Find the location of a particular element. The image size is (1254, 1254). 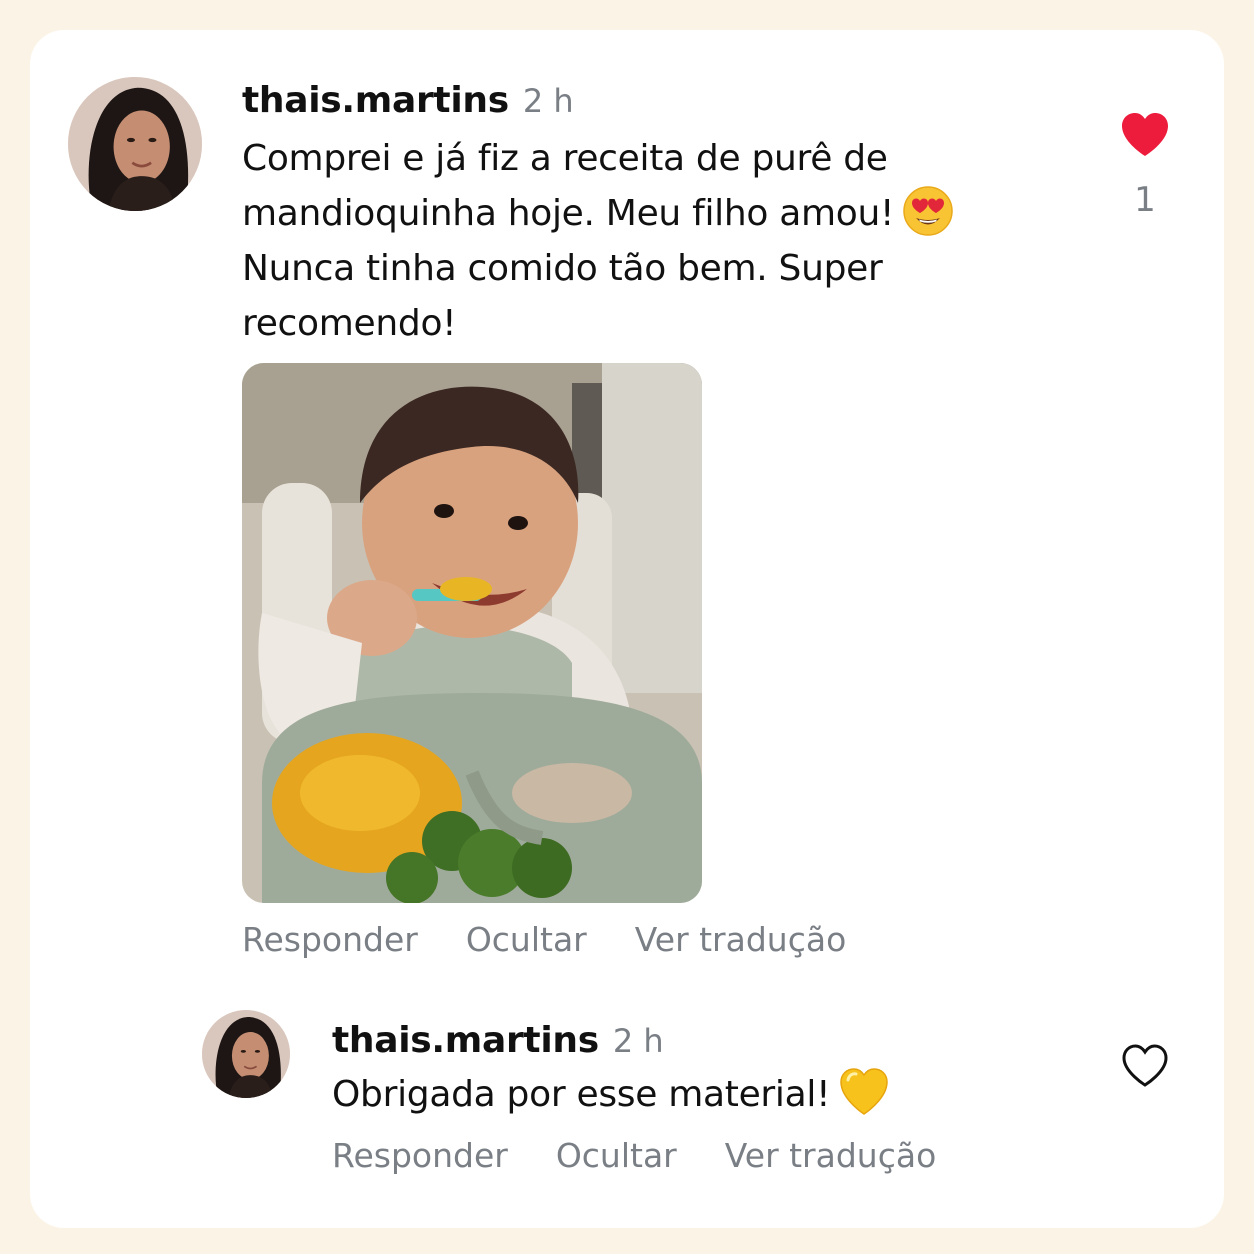

reply-username: thais.martins is located at coordinates (465, 1040).